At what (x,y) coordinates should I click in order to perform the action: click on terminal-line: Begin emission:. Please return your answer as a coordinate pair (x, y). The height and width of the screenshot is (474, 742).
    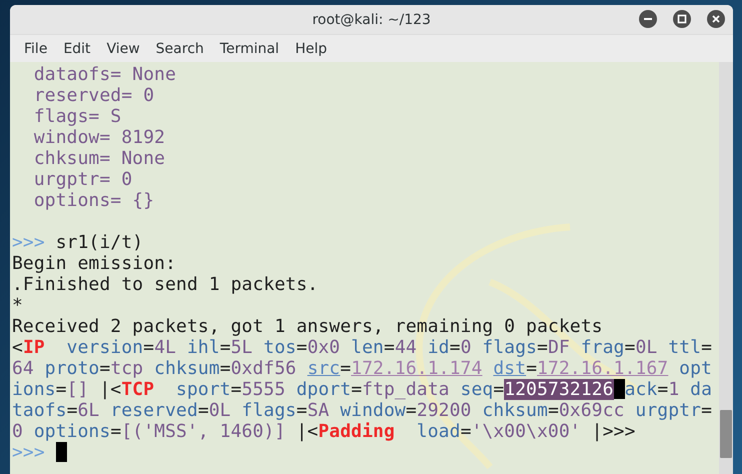
    Looking at the image, I should click on (95, 263).